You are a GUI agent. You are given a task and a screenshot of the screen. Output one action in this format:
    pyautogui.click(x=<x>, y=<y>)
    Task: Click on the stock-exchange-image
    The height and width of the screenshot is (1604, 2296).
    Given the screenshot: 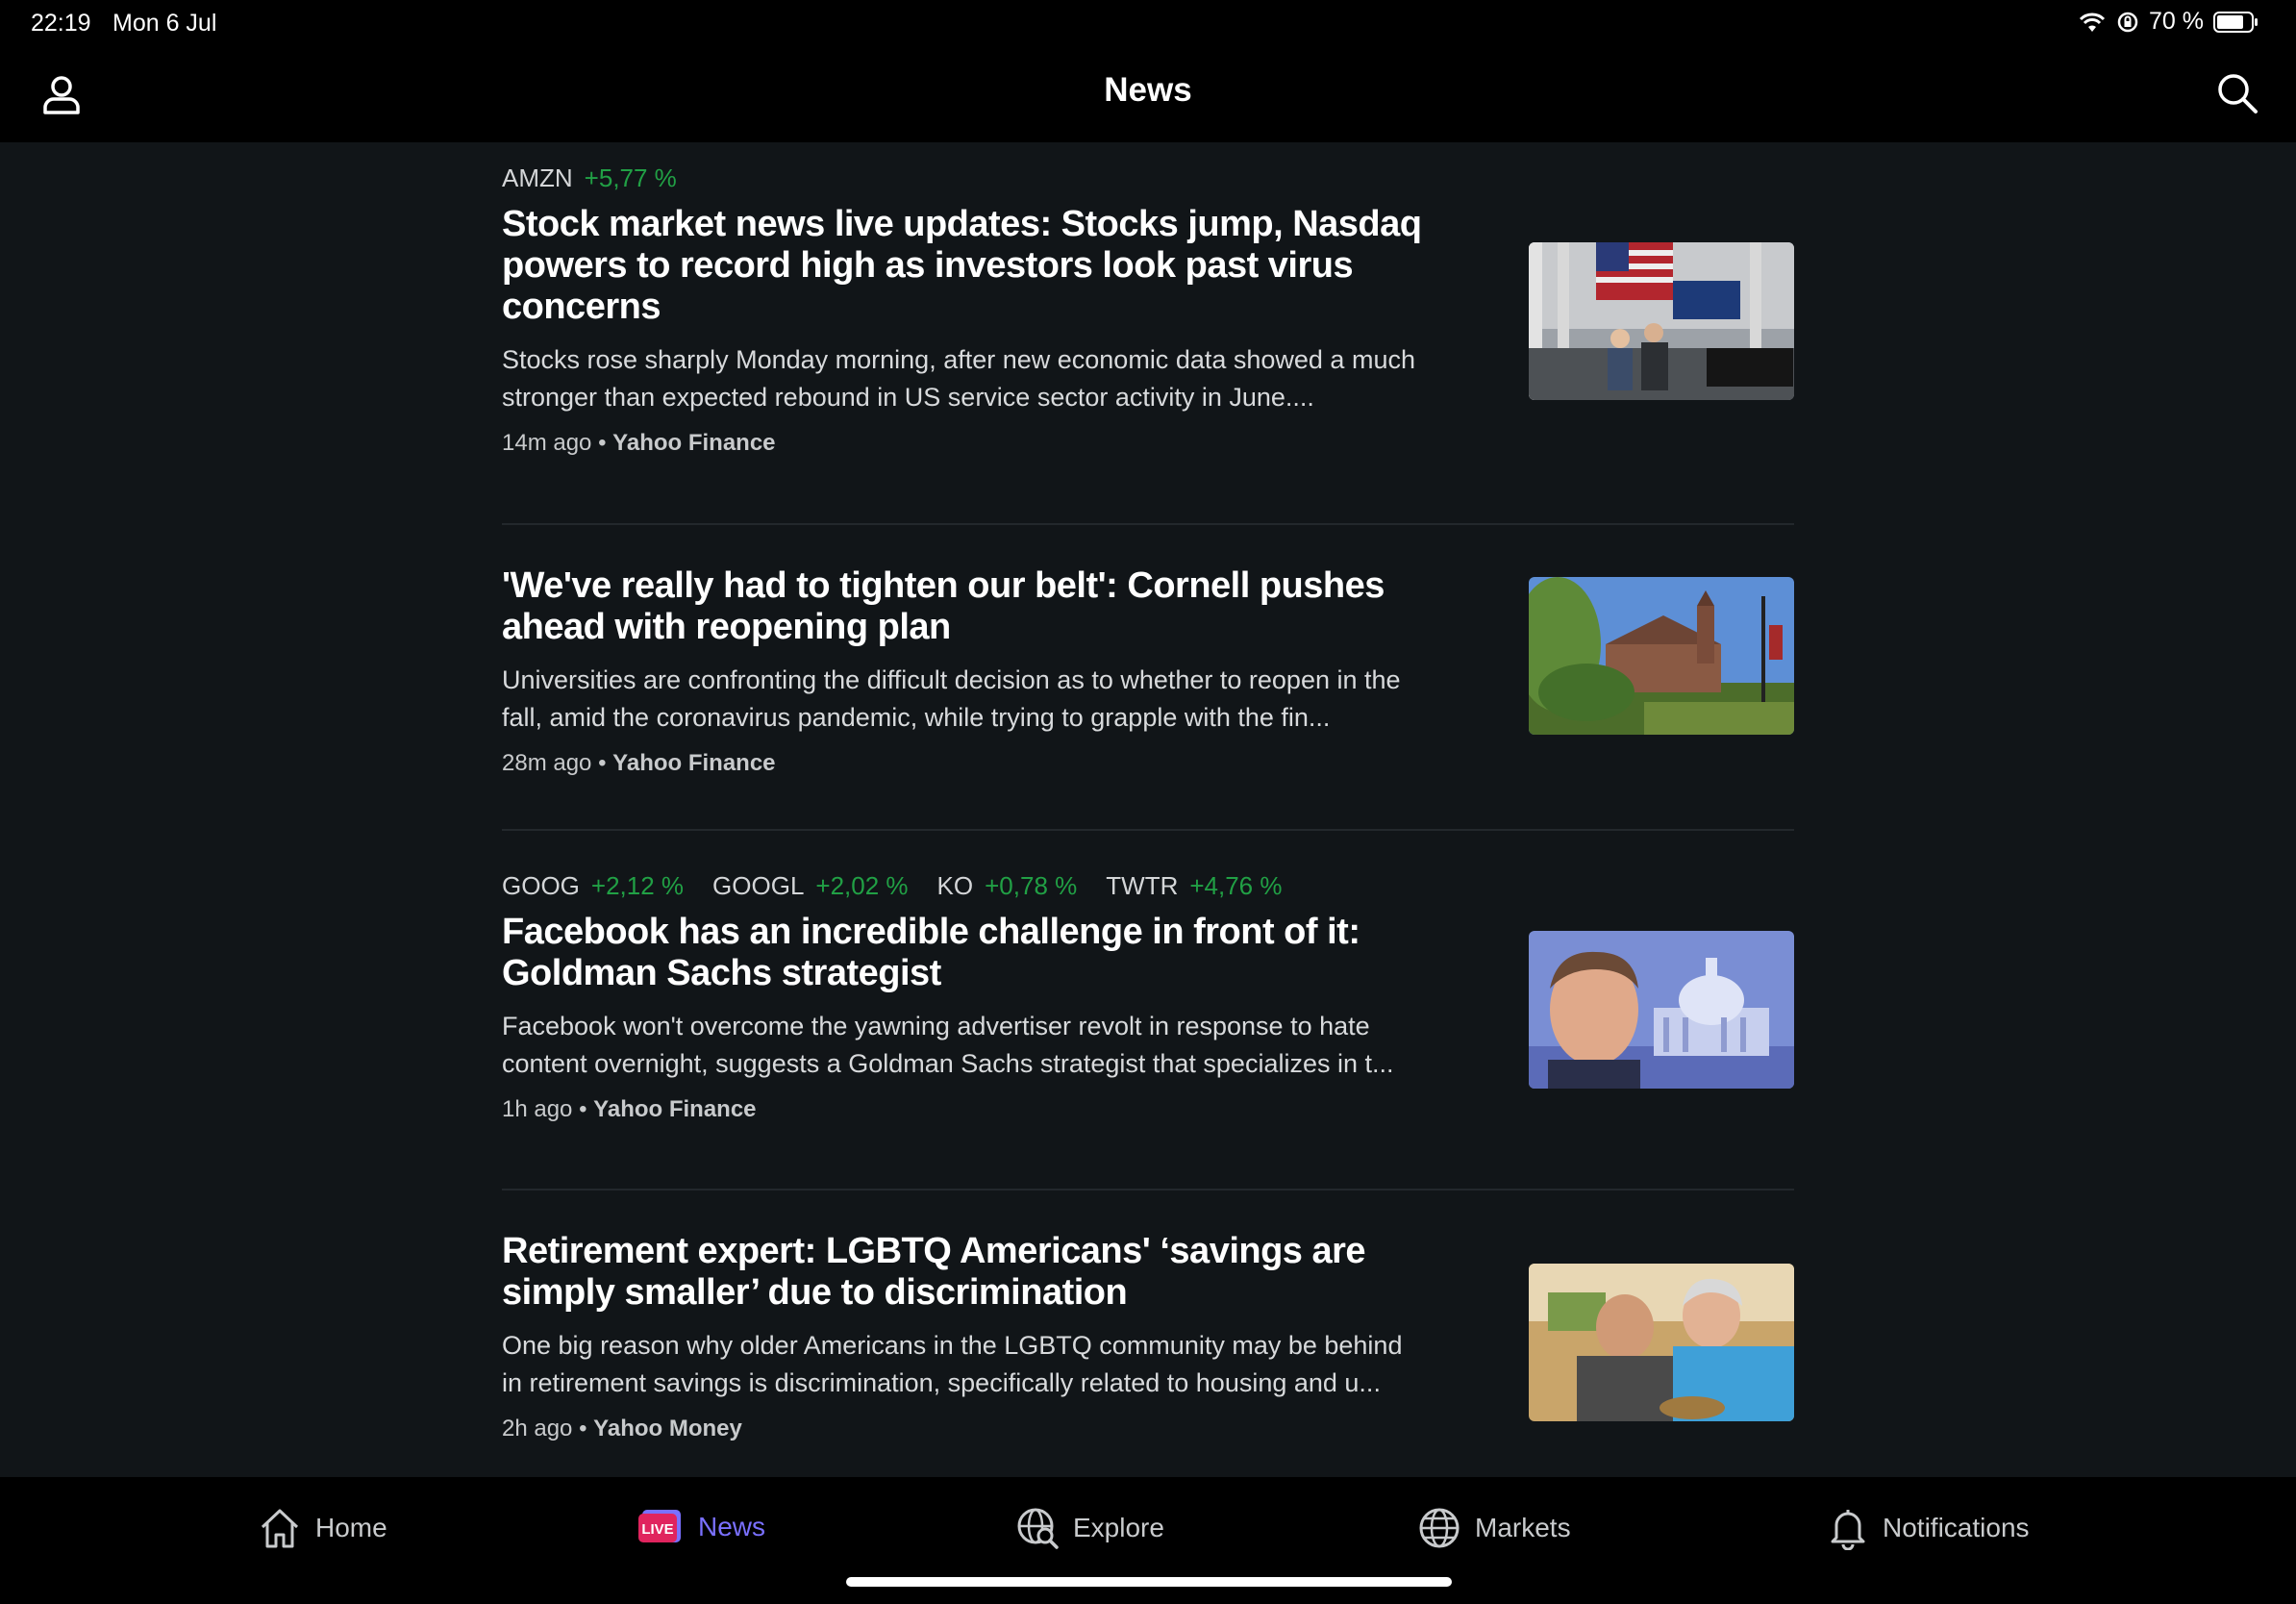 What is the action you would take?
    pyautogui.click(x=1661, y=321)
    